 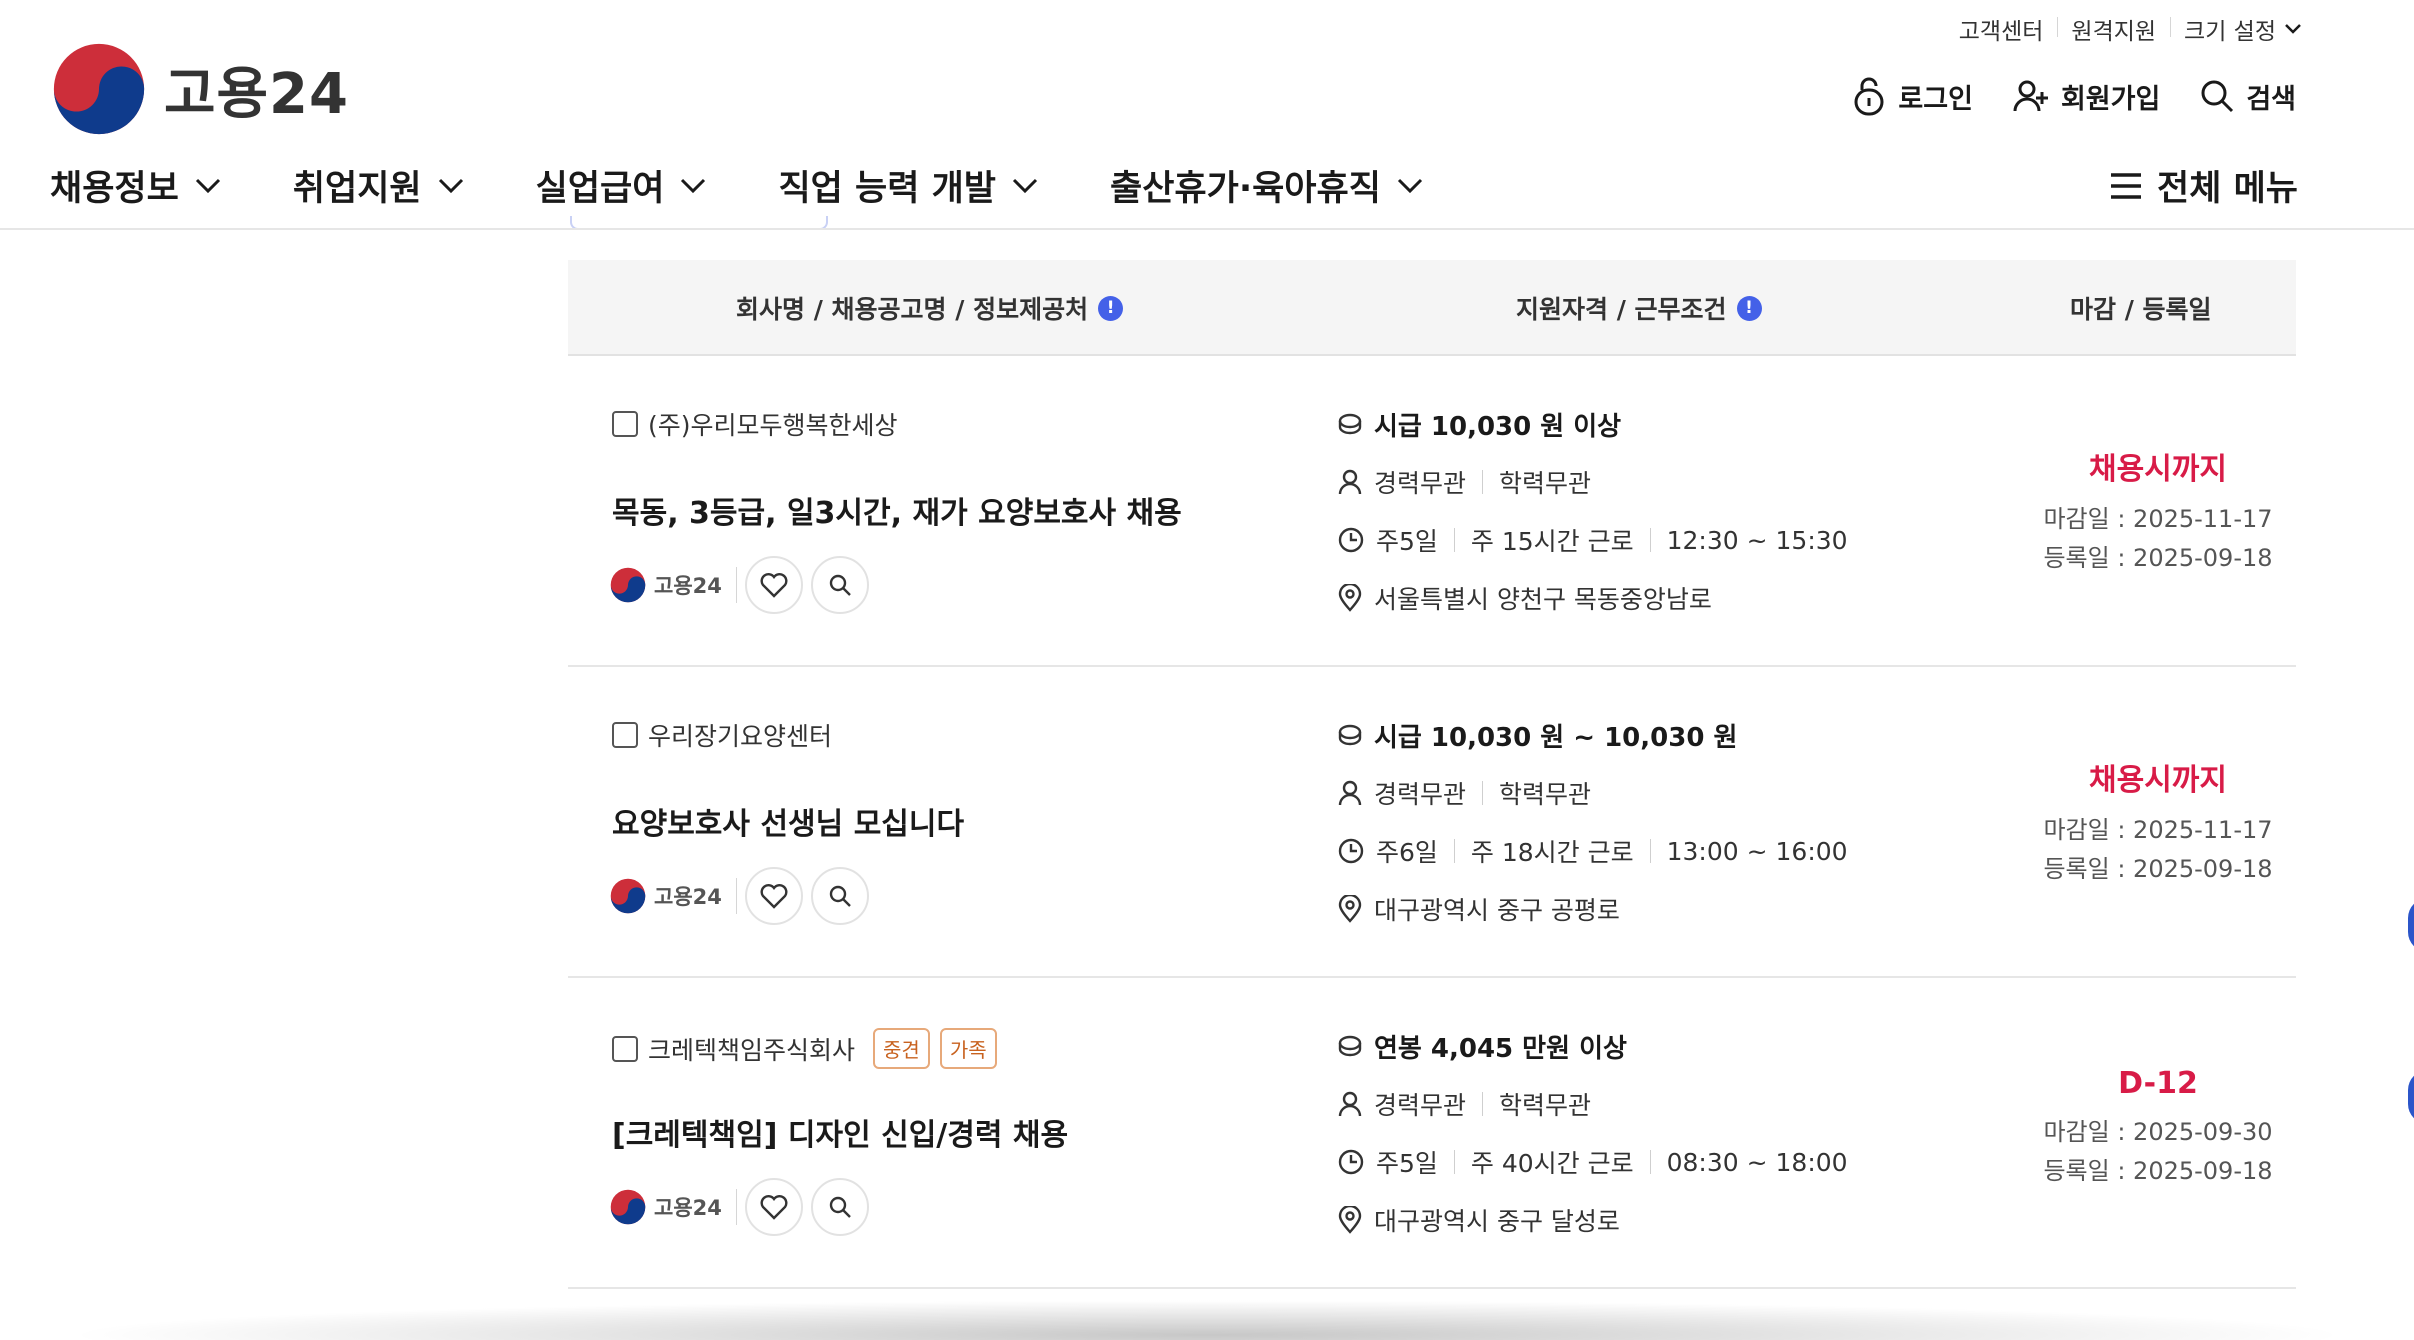 I want to click on customer-center-link: 고객센터, so click(x=2001, y=29).